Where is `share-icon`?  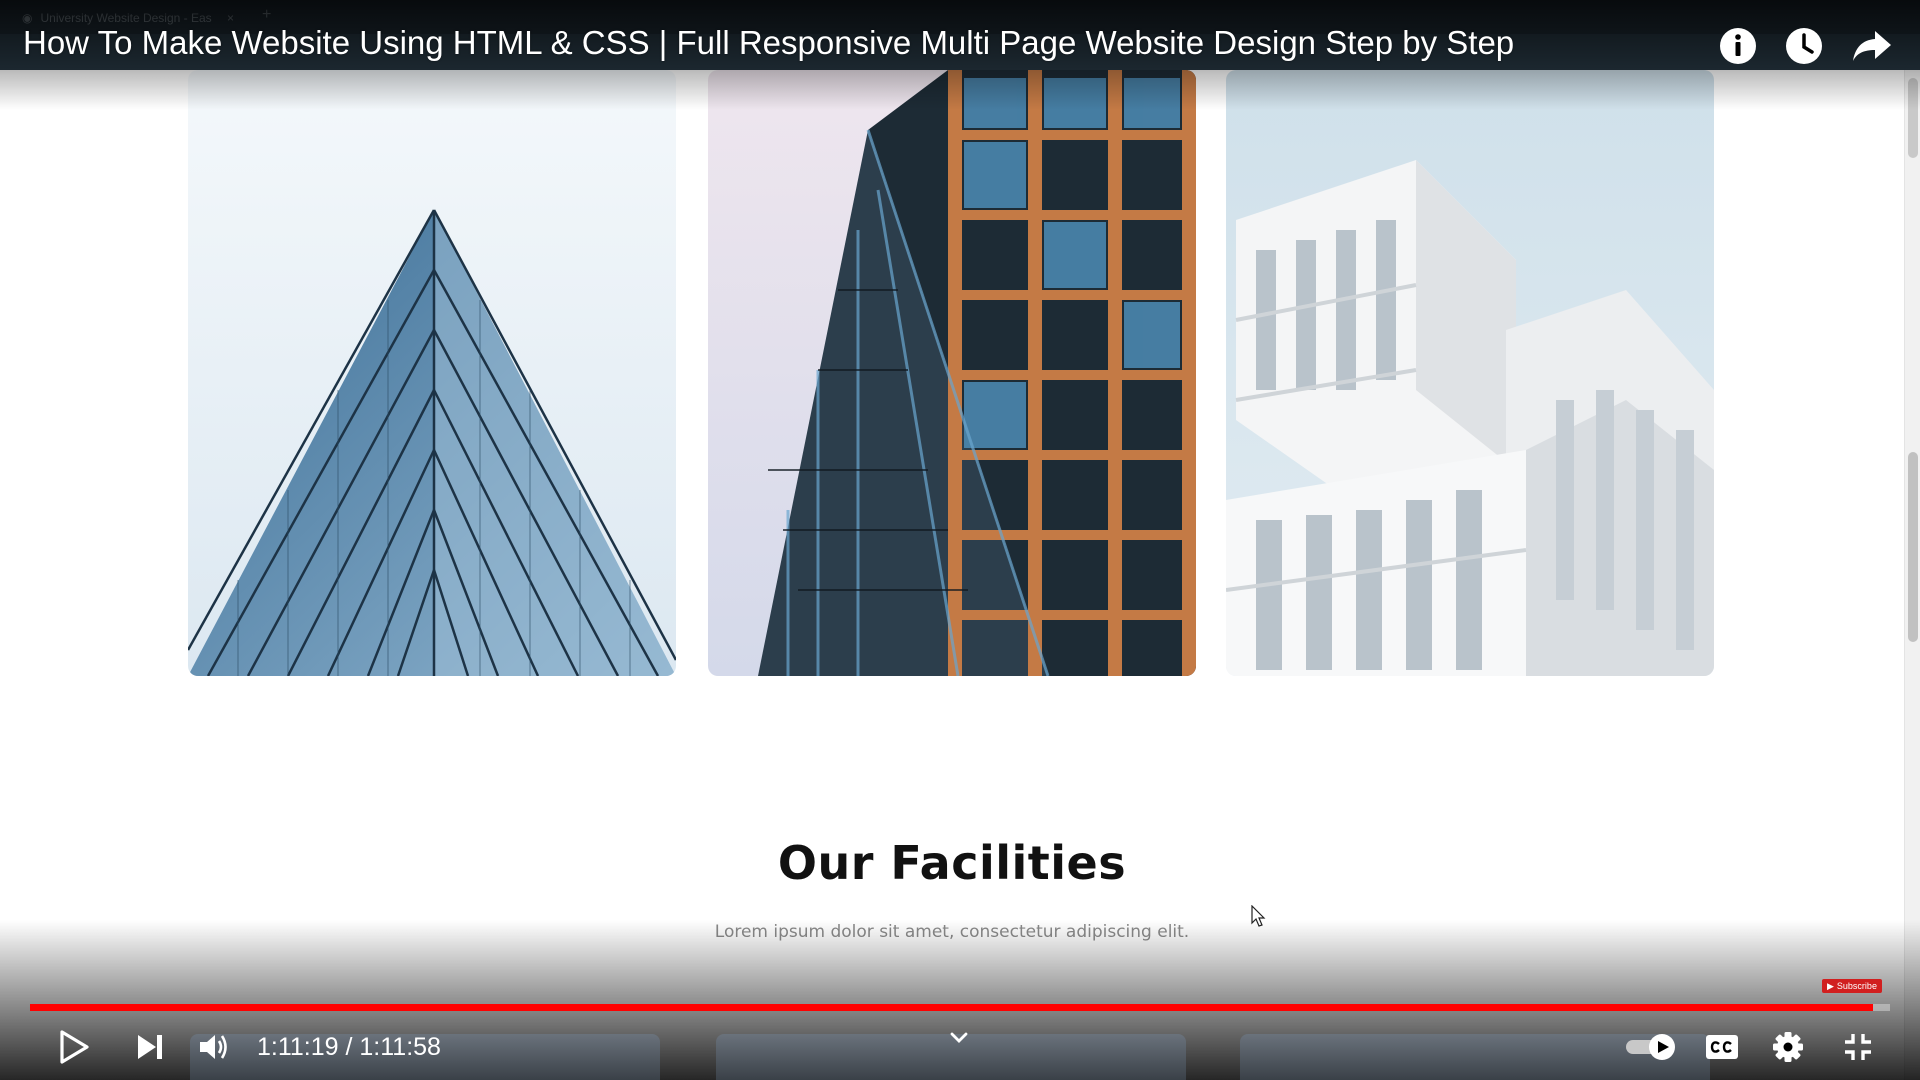
share-icon is located at coordinates (1872, 46).